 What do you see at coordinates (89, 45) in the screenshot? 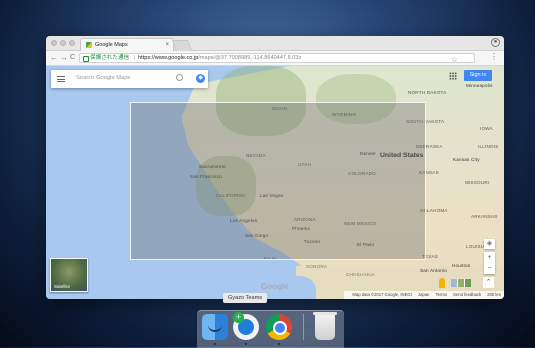
I see `google-maps-favicon-icon` at bounding box center [89, 45].